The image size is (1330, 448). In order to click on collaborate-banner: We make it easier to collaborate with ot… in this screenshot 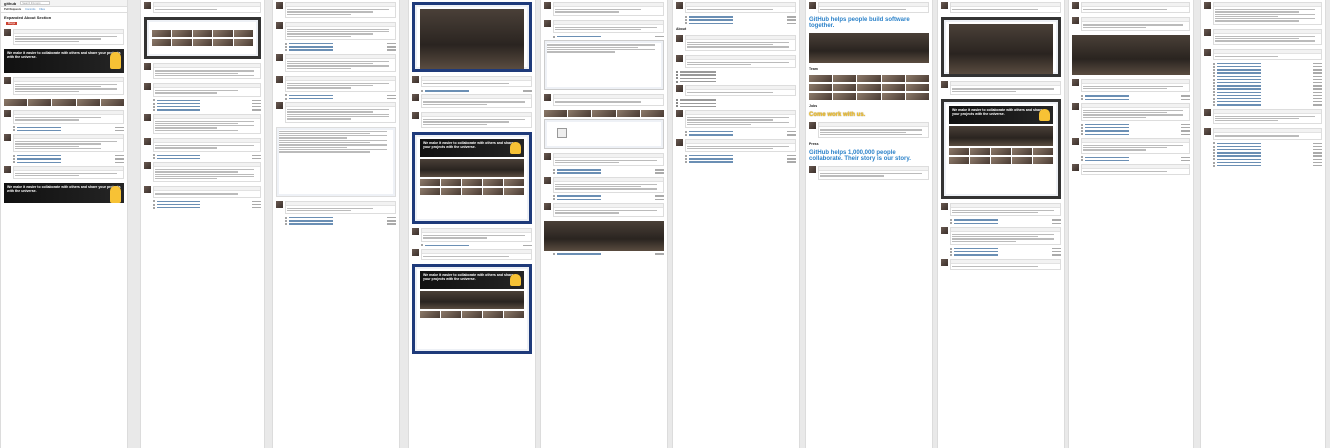, I will do `click(64, 60)`.